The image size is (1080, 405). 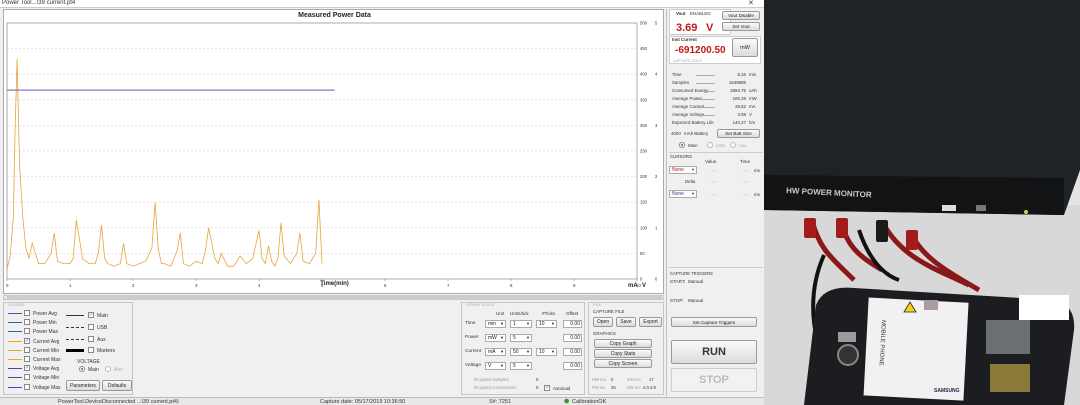 I want to click on scale-unit-select: V ▼, so click(x=495, y=366).